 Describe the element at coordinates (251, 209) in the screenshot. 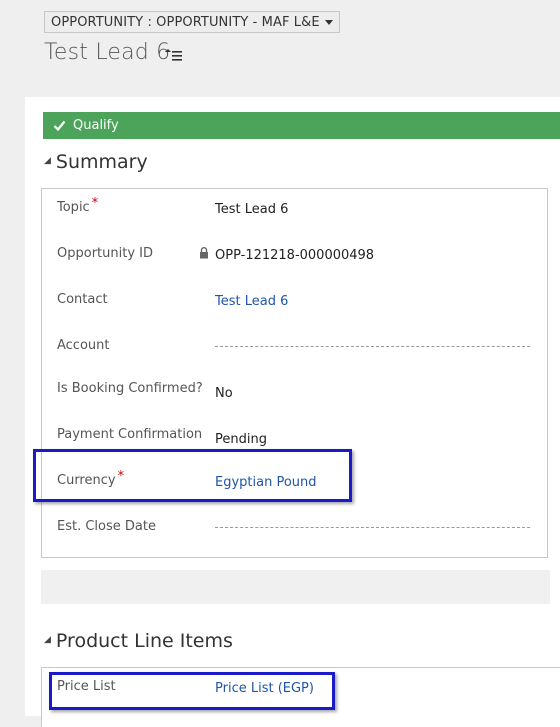

I see `field-value-topic: Test Lead 6` at that location.